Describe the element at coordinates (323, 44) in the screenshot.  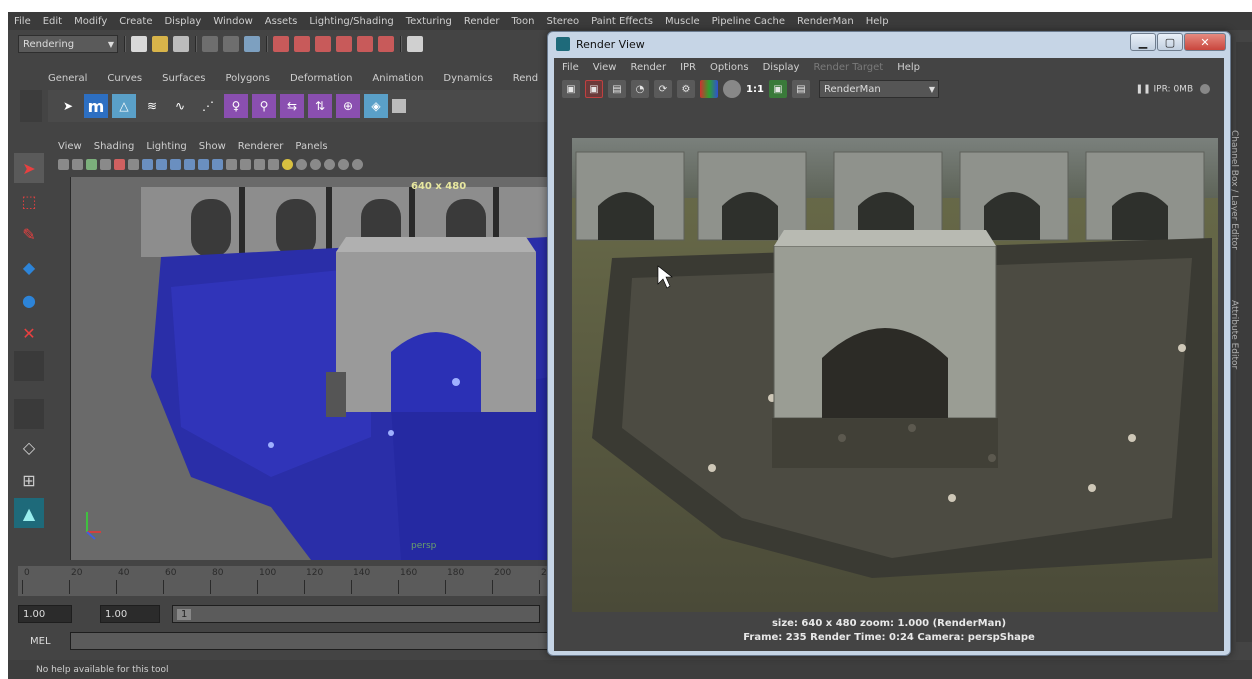
I see `snap-point-icon` at that location.